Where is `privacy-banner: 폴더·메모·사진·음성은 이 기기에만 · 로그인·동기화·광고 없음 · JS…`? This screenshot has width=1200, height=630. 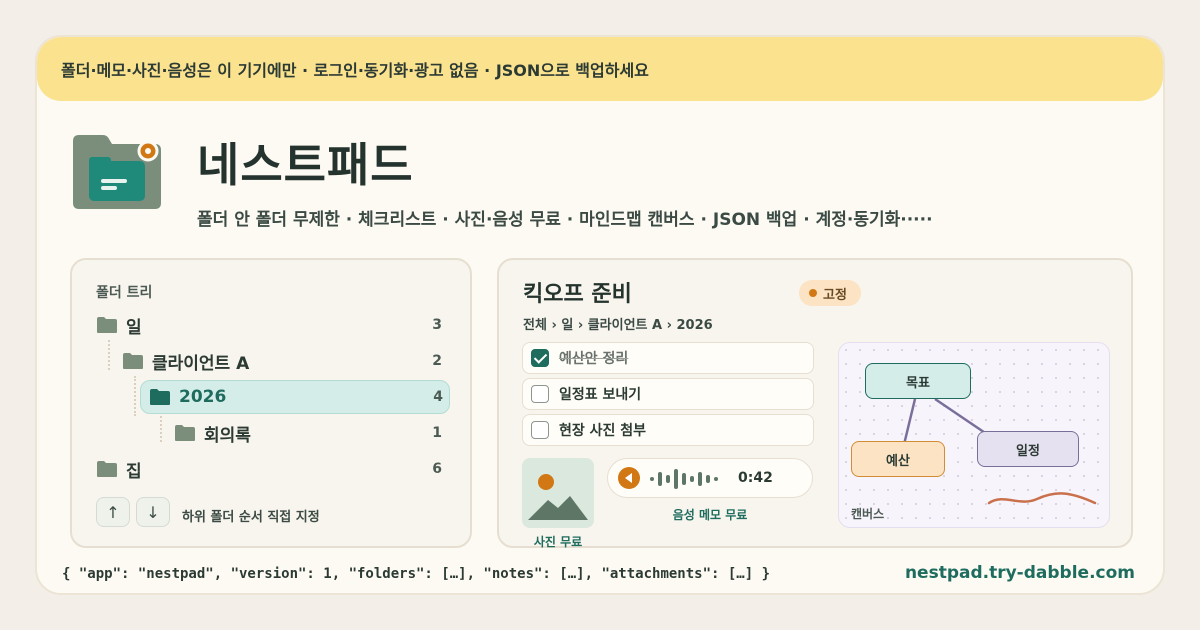 privacy-banner: 폴더·메모·사진·음성은 이 기기에만 · 로그인·동기화·광고 없음 · JS… is located at coordinates (600, 69).